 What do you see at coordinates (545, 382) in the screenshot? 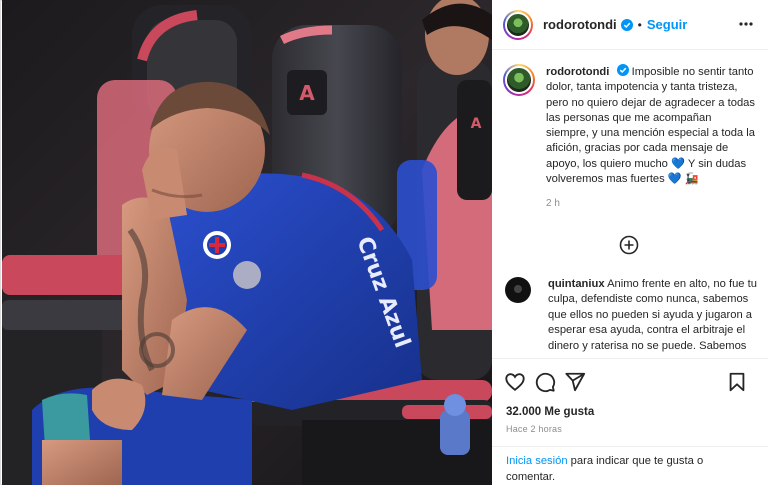
I see `comment-bubble-icon` at bounding box center [545, 382].